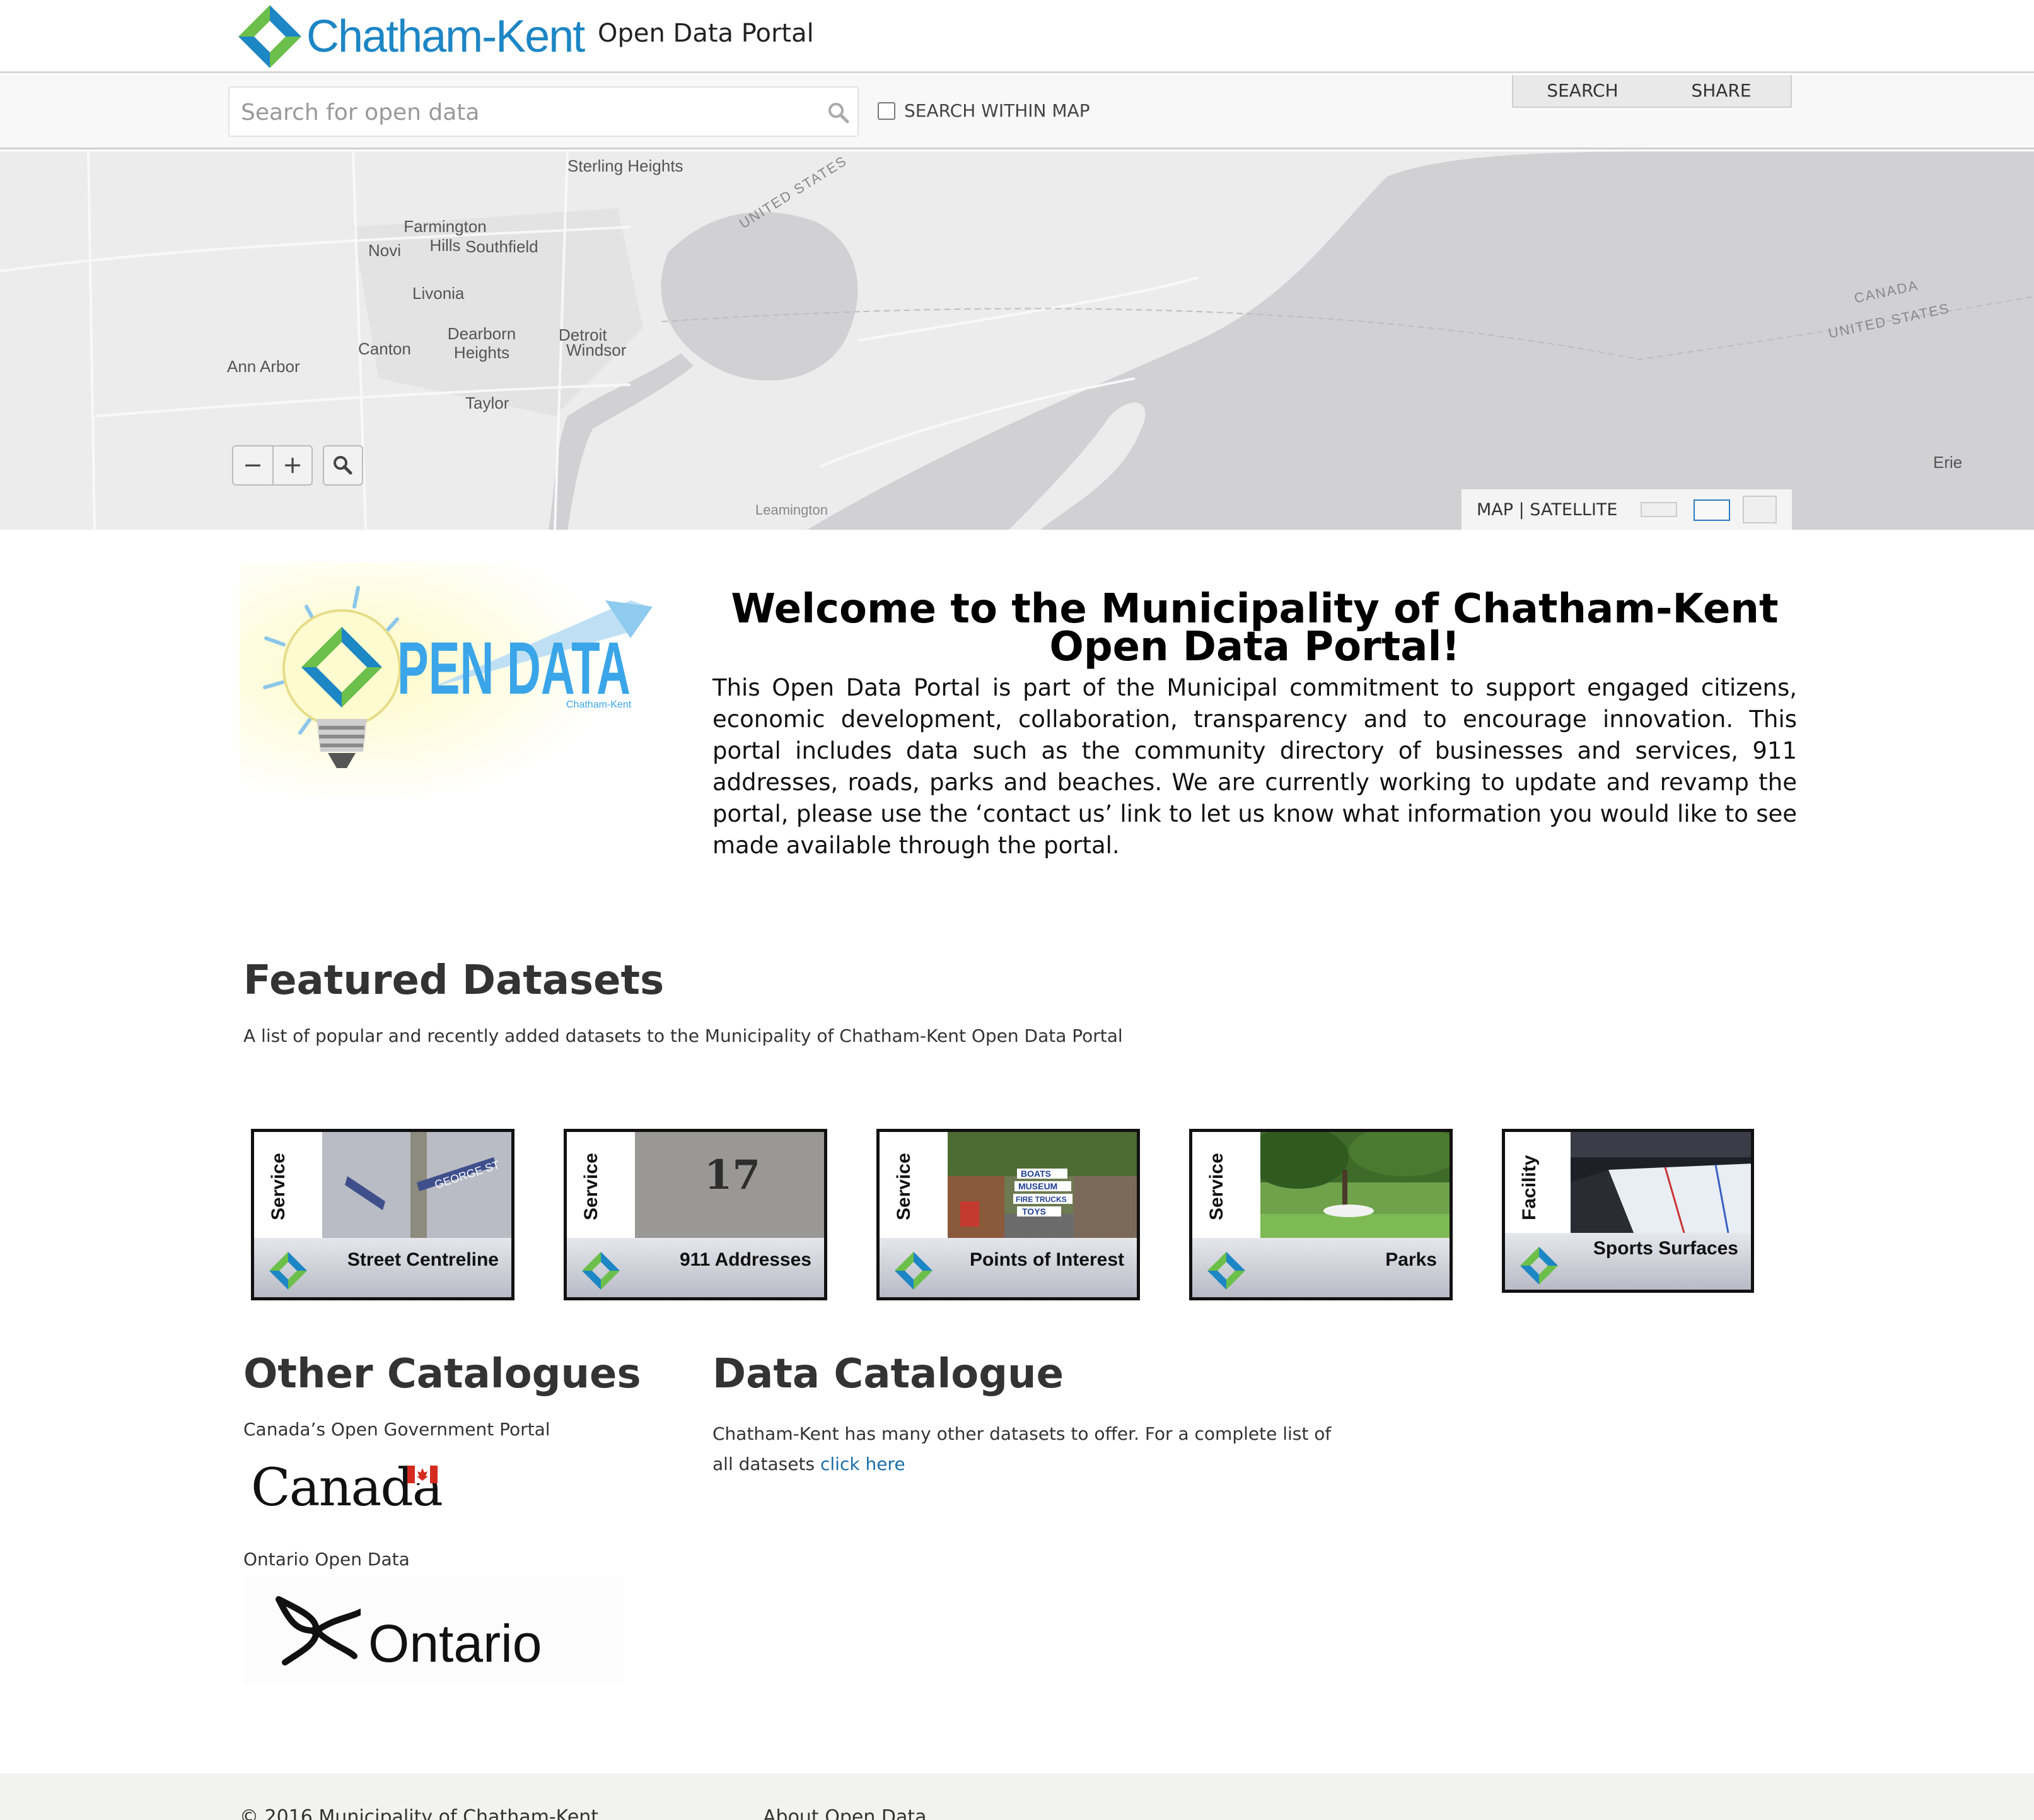 The width and height of the screenshot is (2034, 1820). Describe the element at coordinates (1661, 1182) in the screenshot. I see `sports-surfaces-photo` at that location.